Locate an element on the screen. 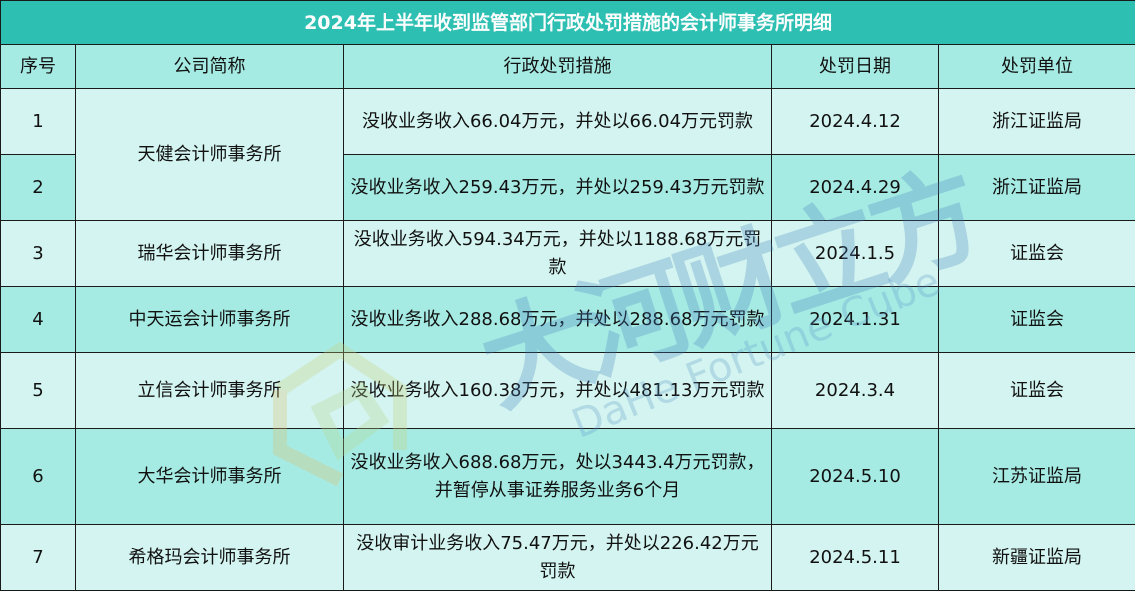 Image resolution: width=1135 pixels, height=595 pixels. cell-date: 2024.4.29 is located at coordinates (855, 187).